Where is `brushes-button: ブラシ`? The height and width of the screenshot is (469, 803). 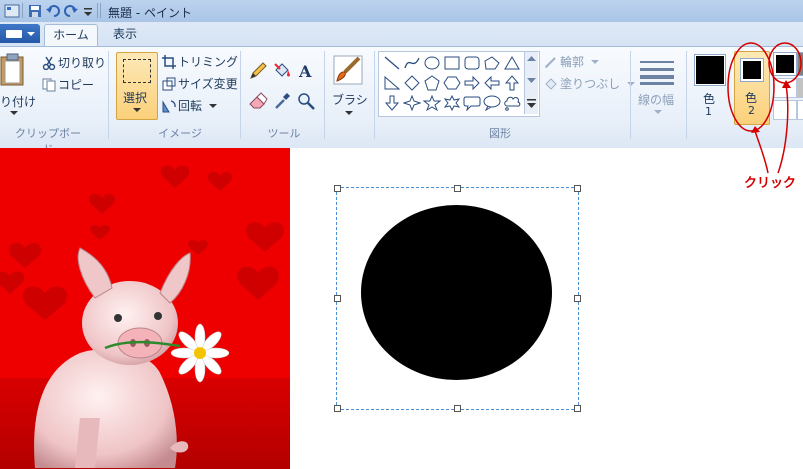
brushes-button: ブラシ is located at coordinates (349, 86).